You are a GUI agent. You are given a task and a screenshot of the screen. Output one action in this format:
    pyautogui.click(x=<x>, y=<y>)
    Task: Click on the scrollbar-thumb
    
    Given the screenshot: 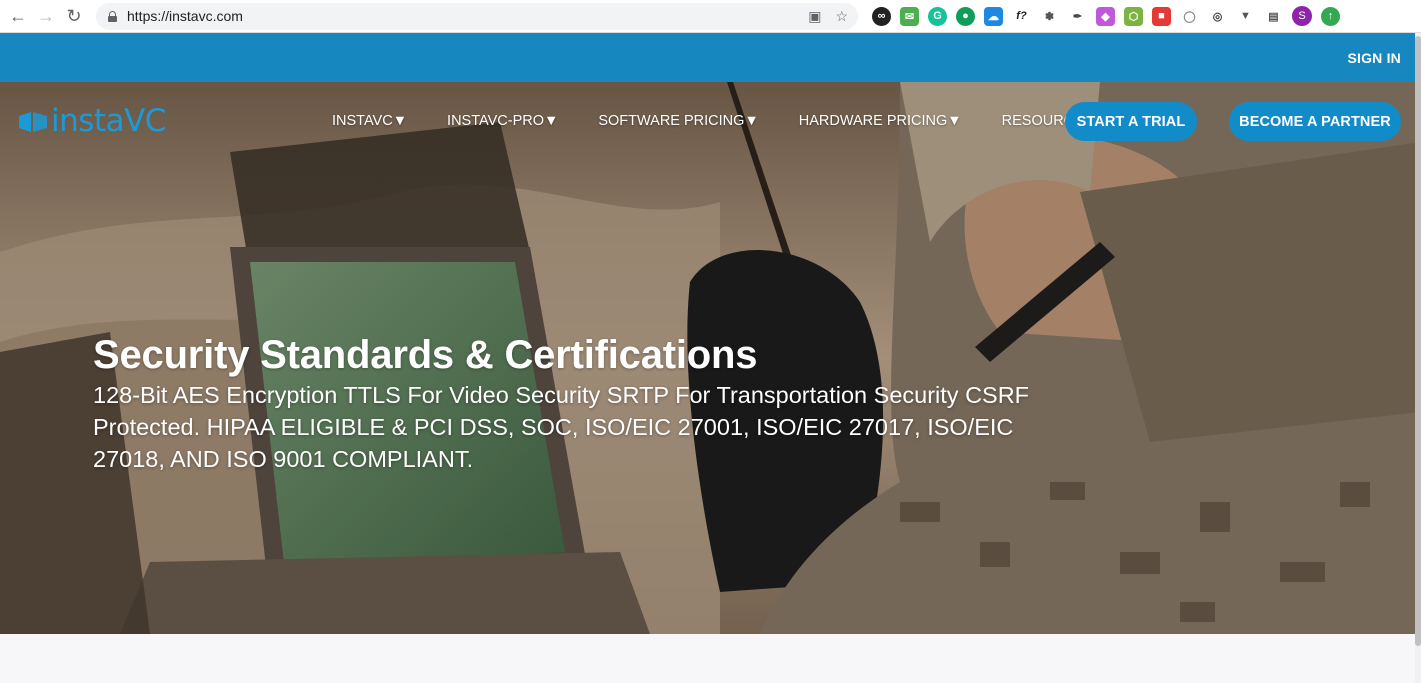 What is the action you would take?
    pyautogui.click(x=1418, y=341)
    